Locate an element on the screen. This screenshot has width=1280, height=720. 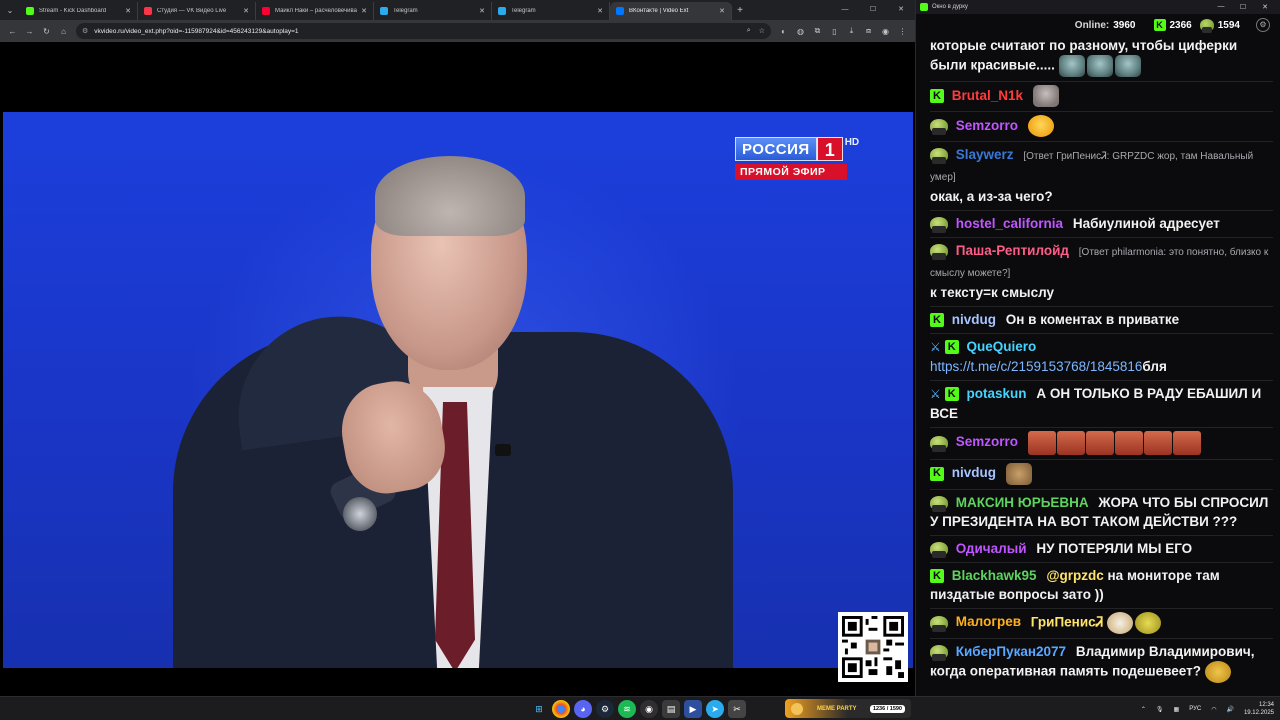
chat-message: K nivdug is located at coordinates (1101, 471).